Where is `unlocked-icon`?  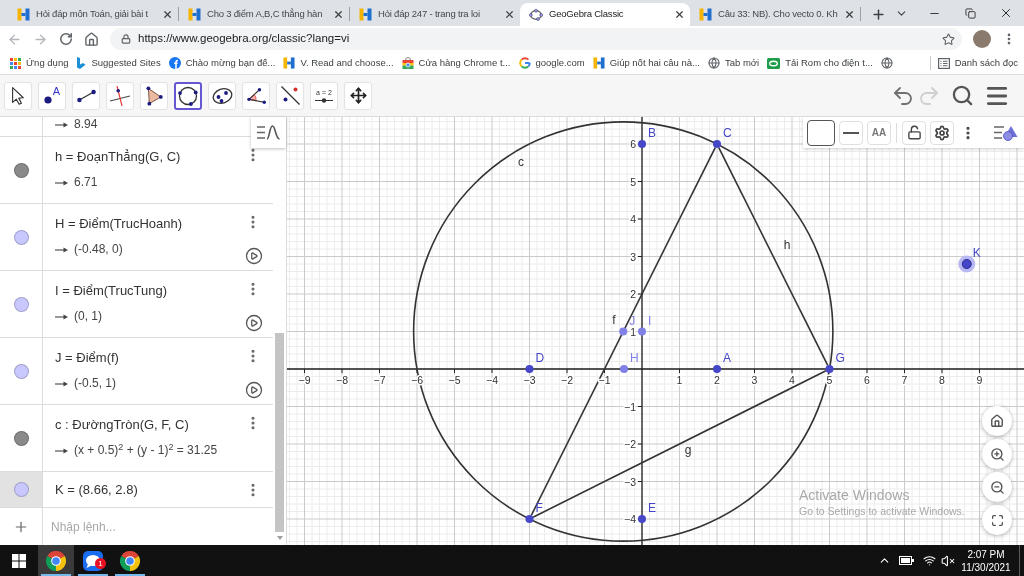
unlocked-icon is located at coordinates (914, 132).